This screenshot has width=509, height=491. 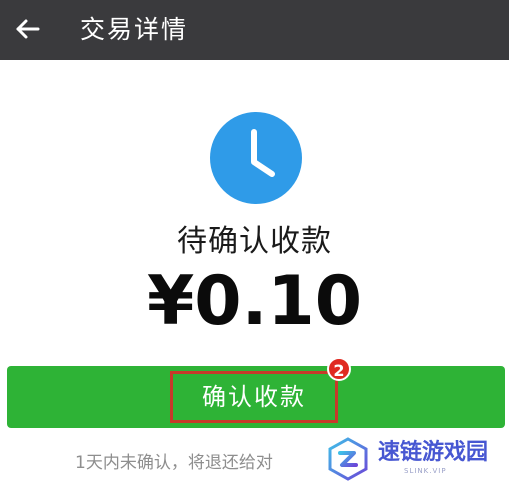 What do you see at coordinates (254, 301) in the screenshot?
I see `amount-value: ¥0.10` at bounding box center [254, 301].